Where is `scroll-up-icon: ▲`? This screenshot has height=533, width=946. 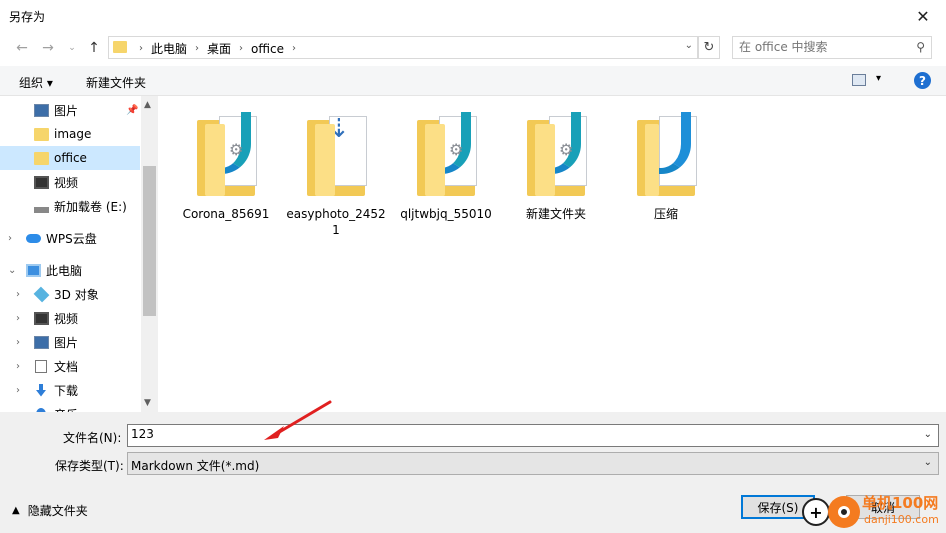
scroll-up-icon: ▲ is located at coordinates (147, 105).